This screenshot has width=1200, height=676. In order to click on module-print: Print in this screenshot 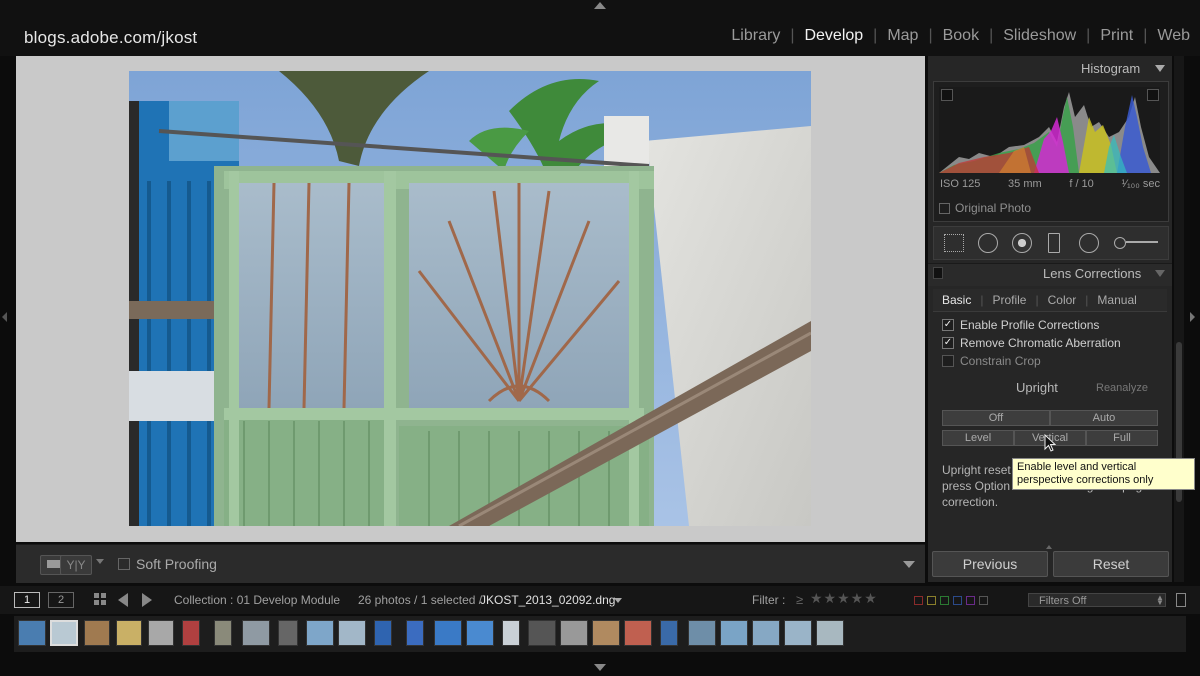, I will do `click(1116, 36)`.